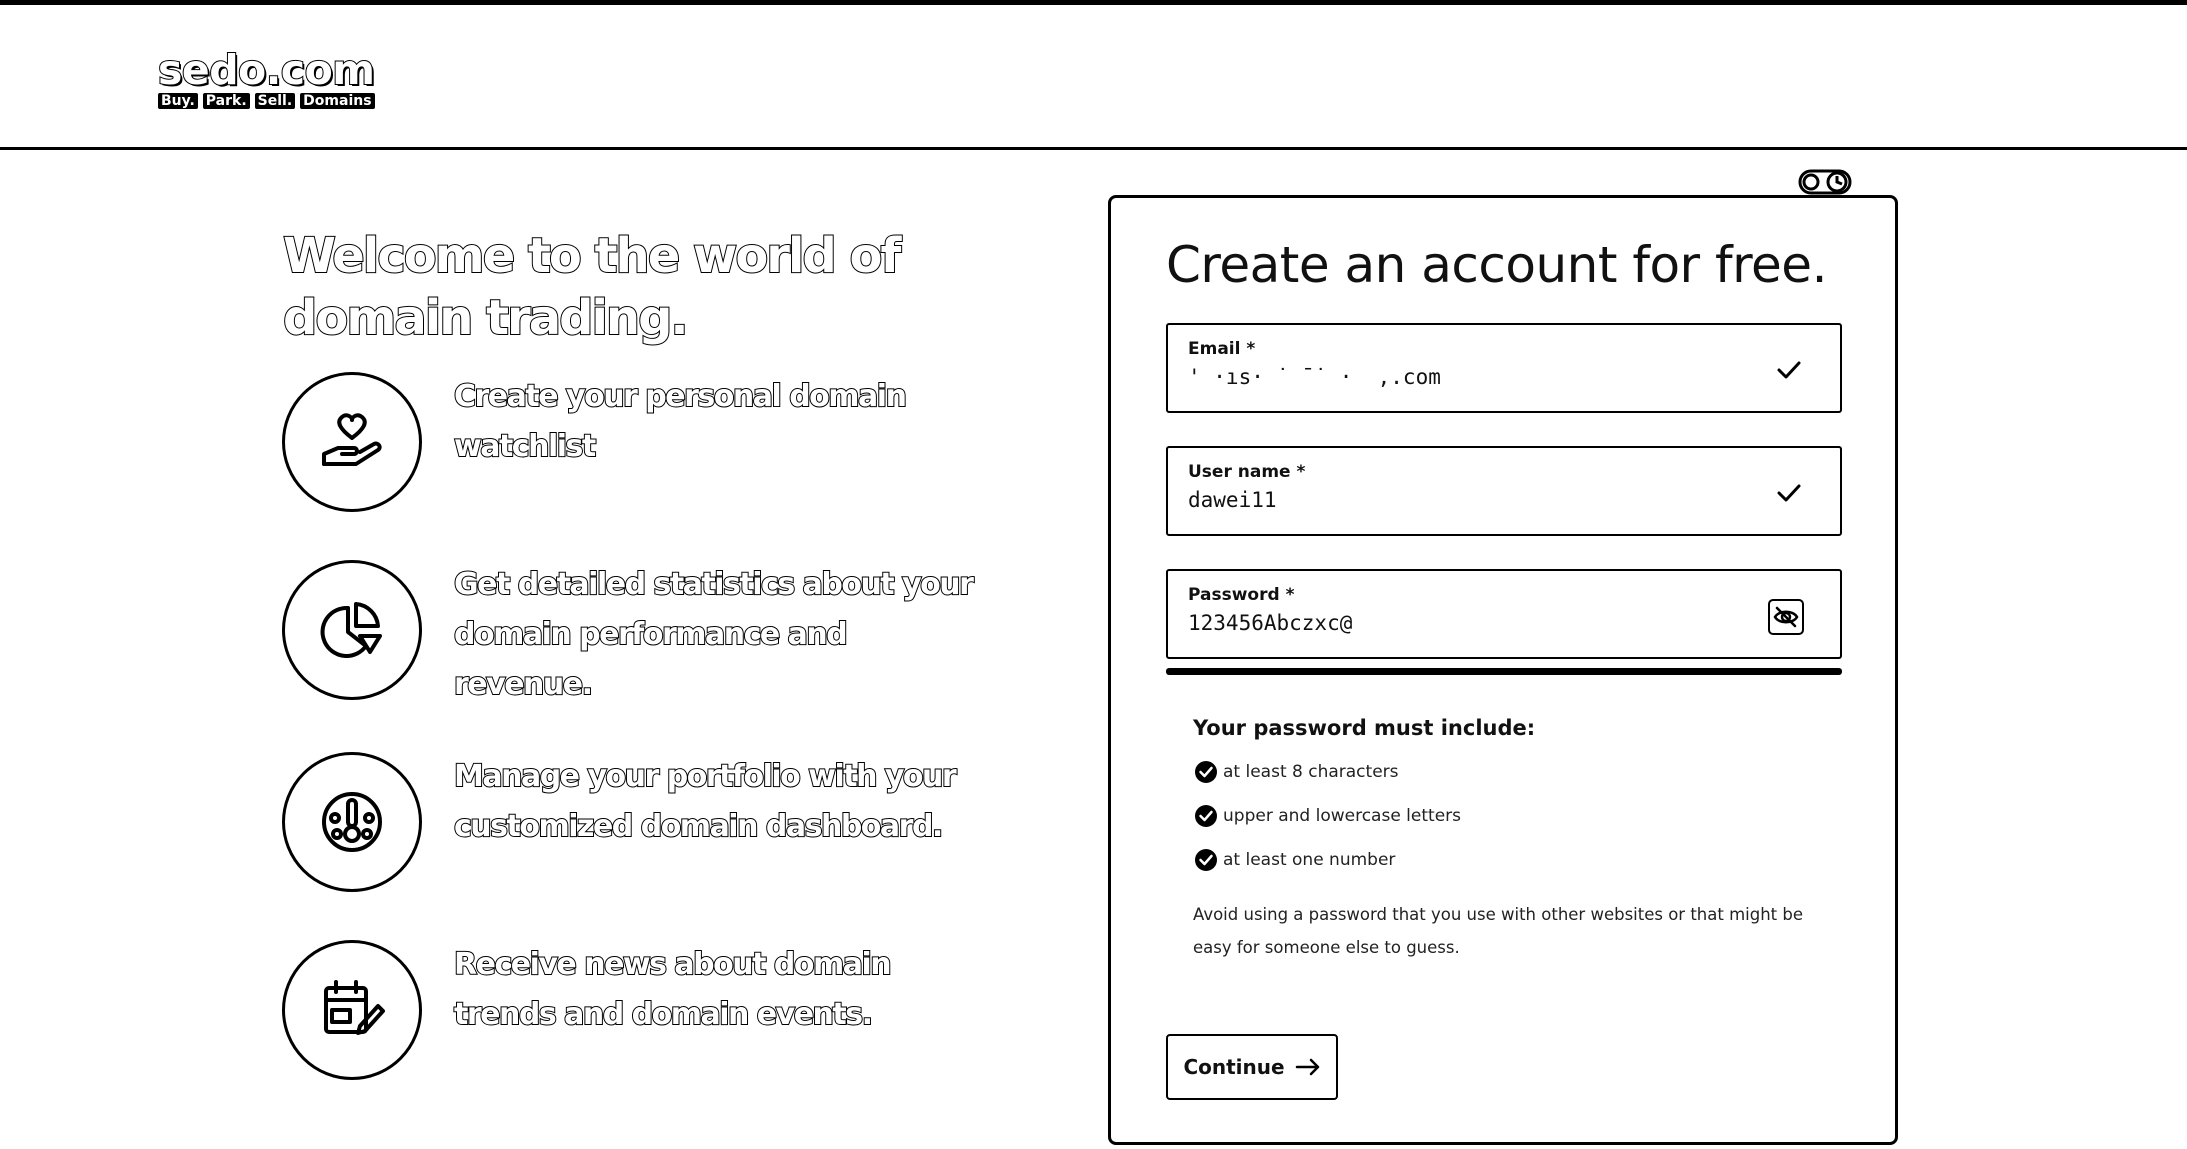  Describe the element at coordinates (1247, 472) in the screenshot. I see `username-label: User name *` at that location.